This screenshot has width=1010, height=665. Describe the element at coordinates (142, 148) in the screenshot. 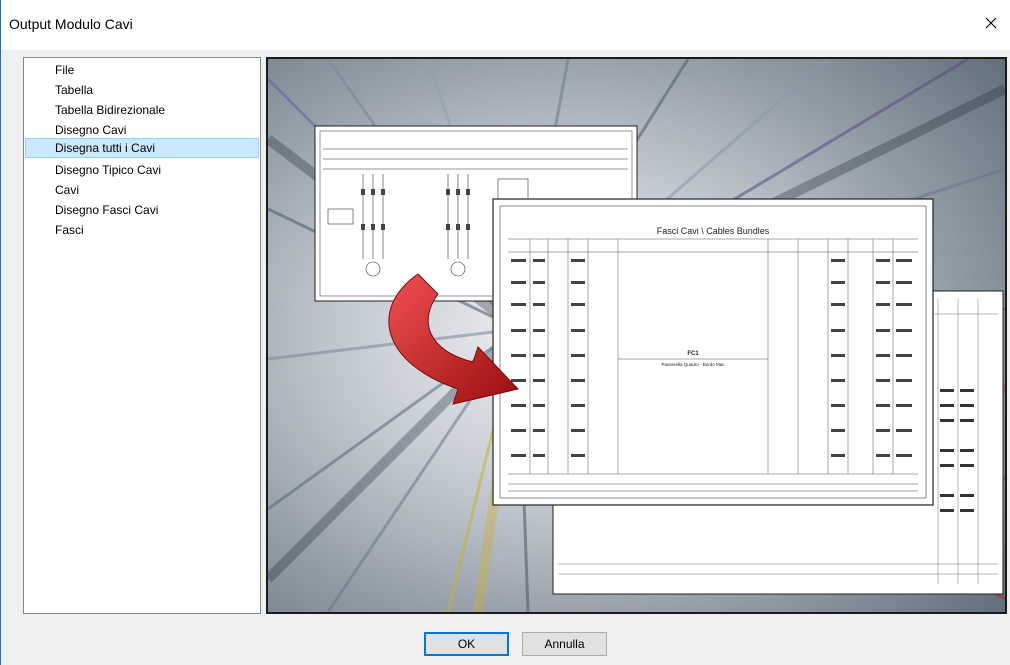

I see `list-item-disegna-tutti-i-cavi: Disegna tutti i Cavi` at that location.